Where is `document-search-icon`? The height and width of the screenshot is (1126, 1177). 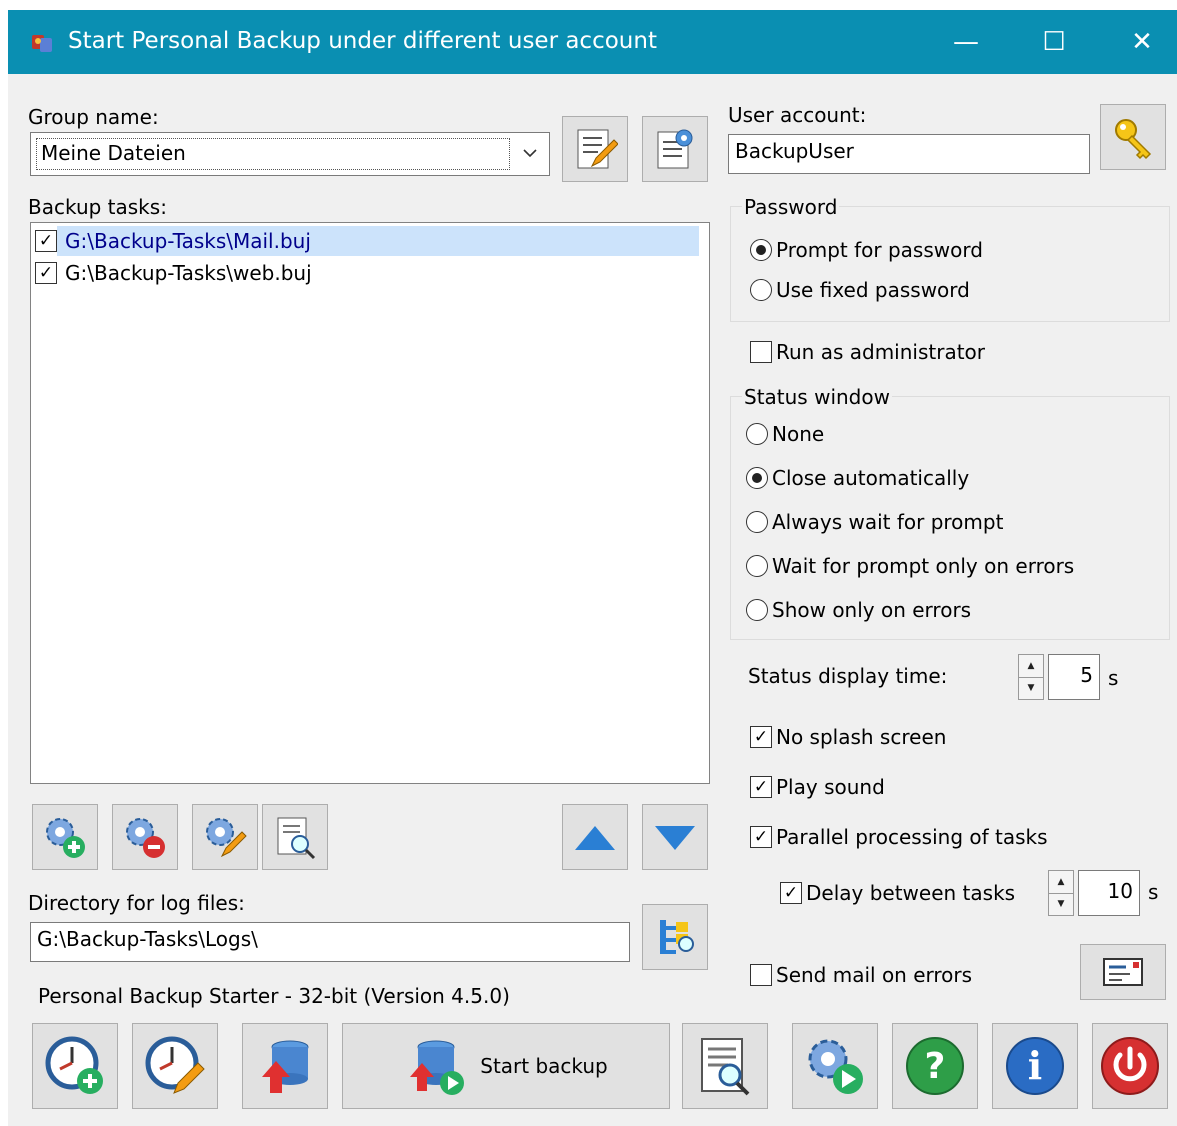 document-search-icon is located at coordinates (296, 838).